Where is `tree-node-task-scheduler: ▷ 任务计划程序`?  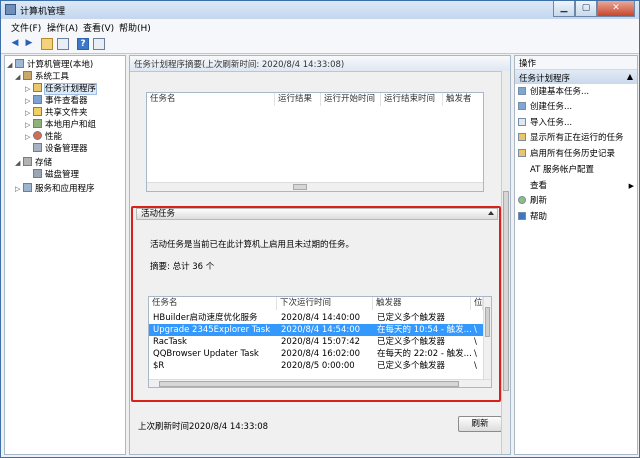 tree-node-task-scheduler: ▷ 任务计划程序 is located at coordinates (61, 89).